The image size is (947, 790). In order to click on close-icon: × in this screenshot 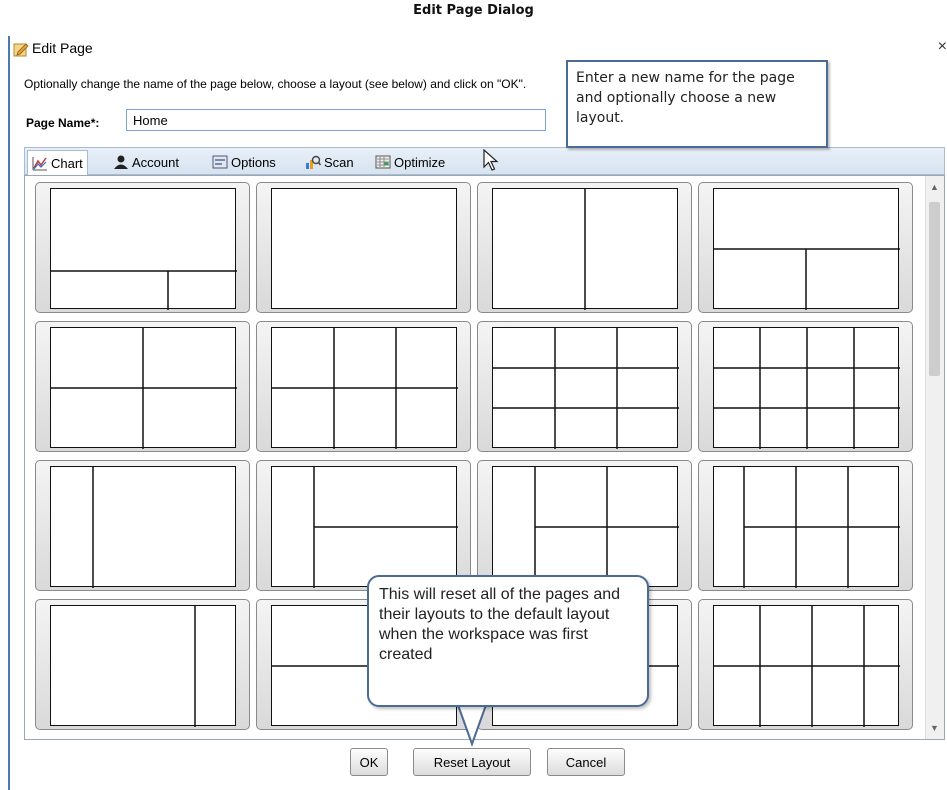, I will do `click(942, 47)`.